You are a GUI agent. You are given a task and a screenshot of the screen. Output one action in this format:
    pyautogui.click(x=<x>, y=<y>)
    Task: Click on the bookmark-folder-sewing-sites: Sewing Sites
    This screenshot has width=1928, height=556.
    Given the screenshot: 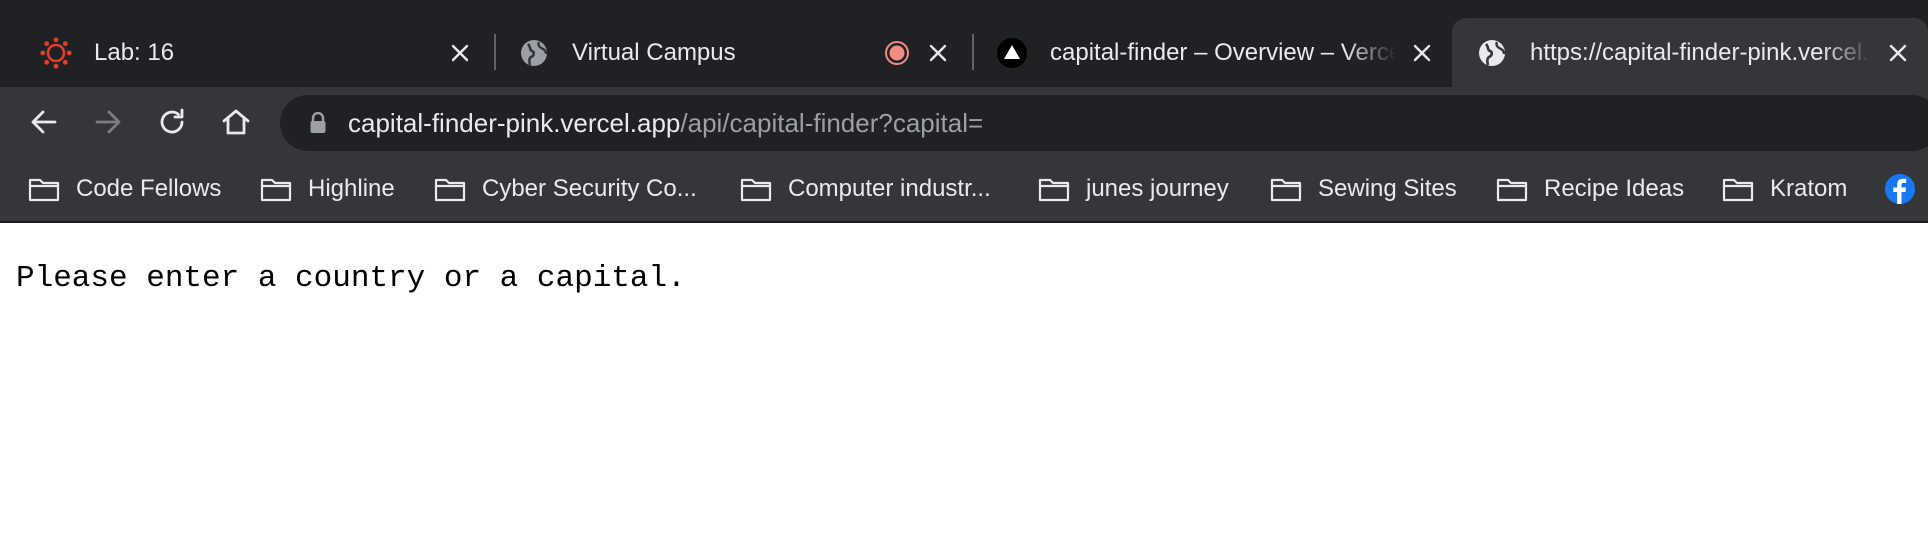 What is the action you would take?
    pyautogui.click(x=1363, y=189)
    